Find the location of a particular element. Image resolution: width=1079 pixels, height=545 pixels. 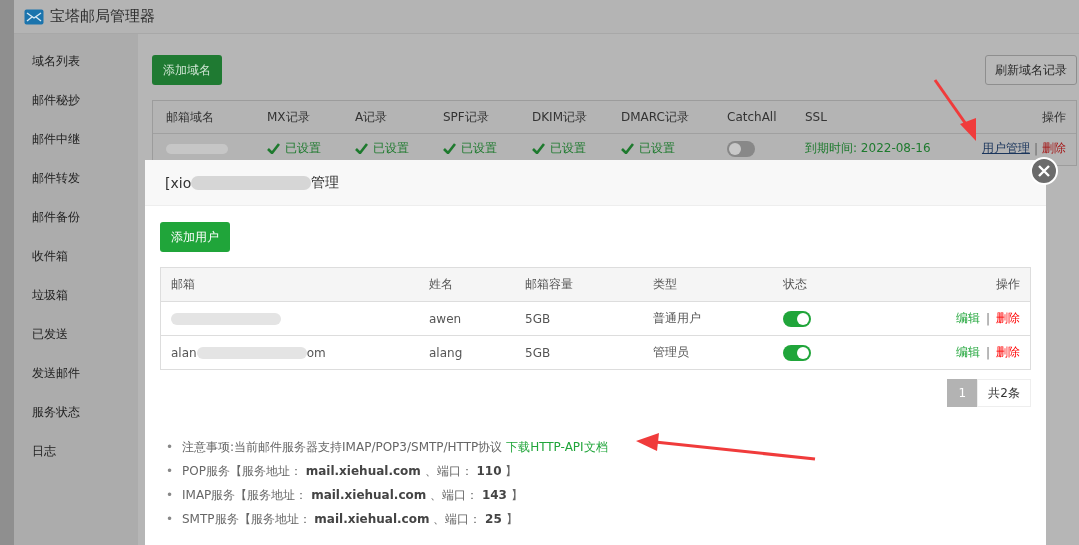

column-header: DKIM记录 is located at coordinates (563, 117).